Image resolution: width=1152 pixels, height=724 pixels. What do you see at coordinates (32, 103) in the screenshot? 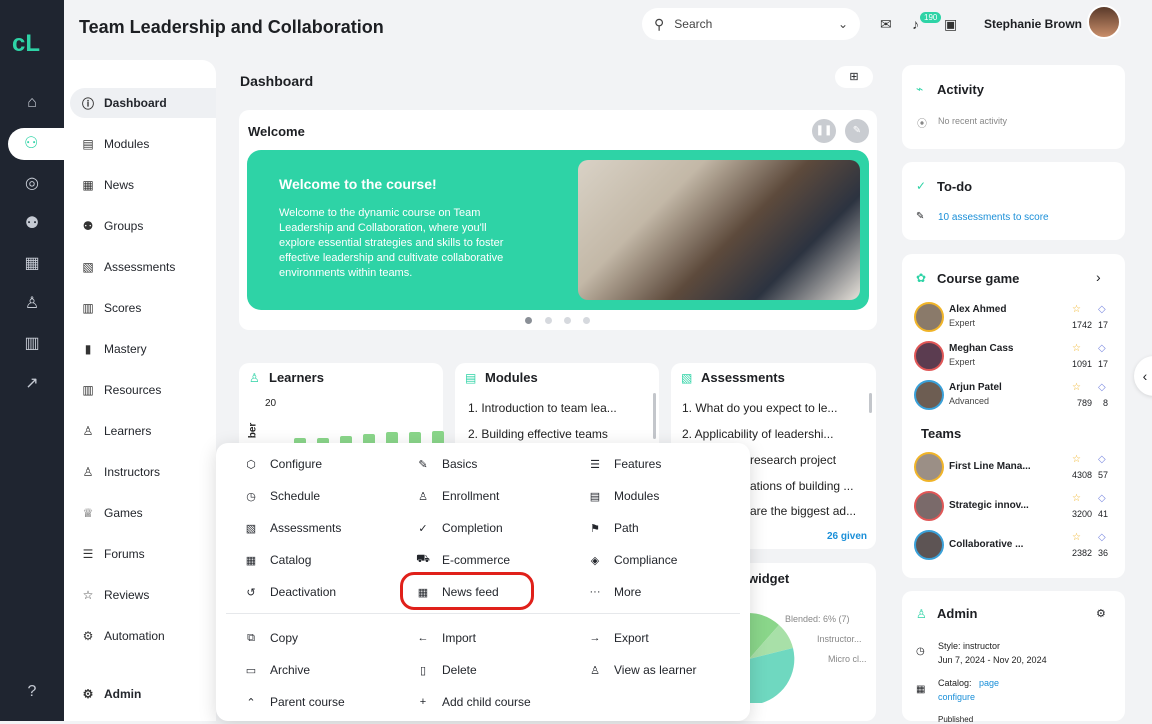
I see `home-icon: ⌂` at bounding box center [32, 103].